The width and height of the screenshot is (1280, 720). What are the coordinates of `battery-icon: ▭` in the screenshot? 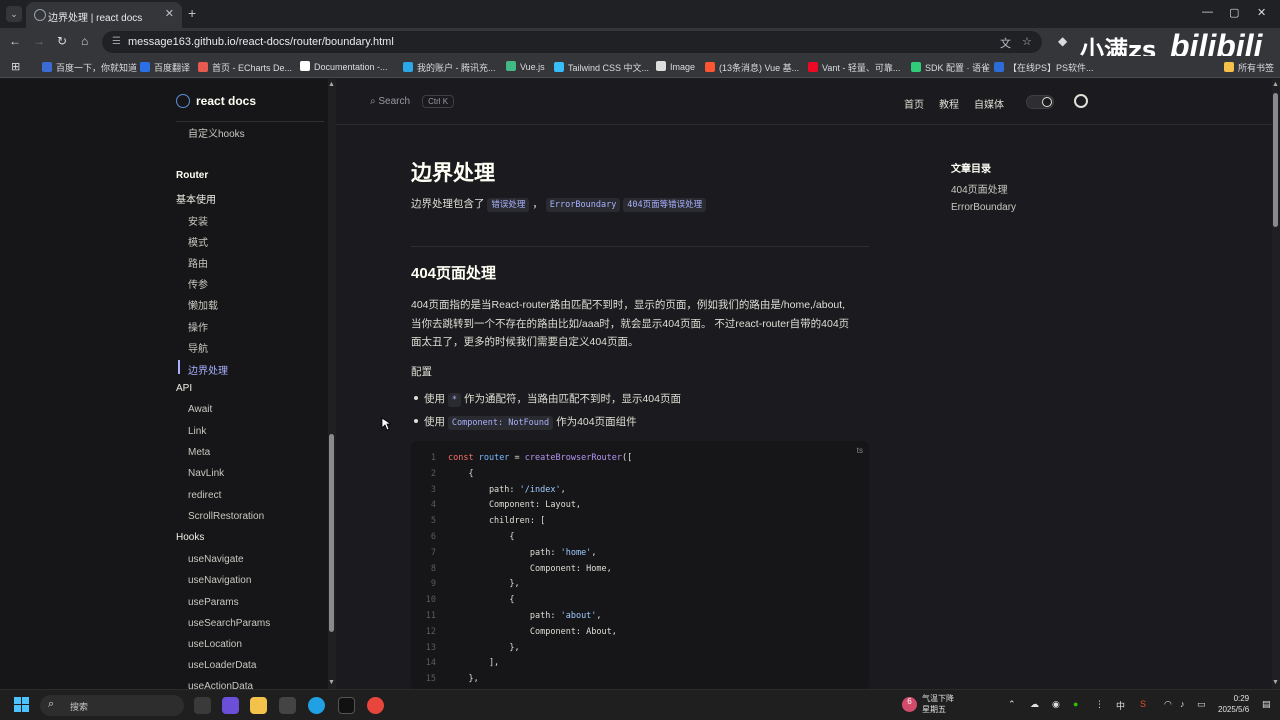 It's located at (1201, 704).